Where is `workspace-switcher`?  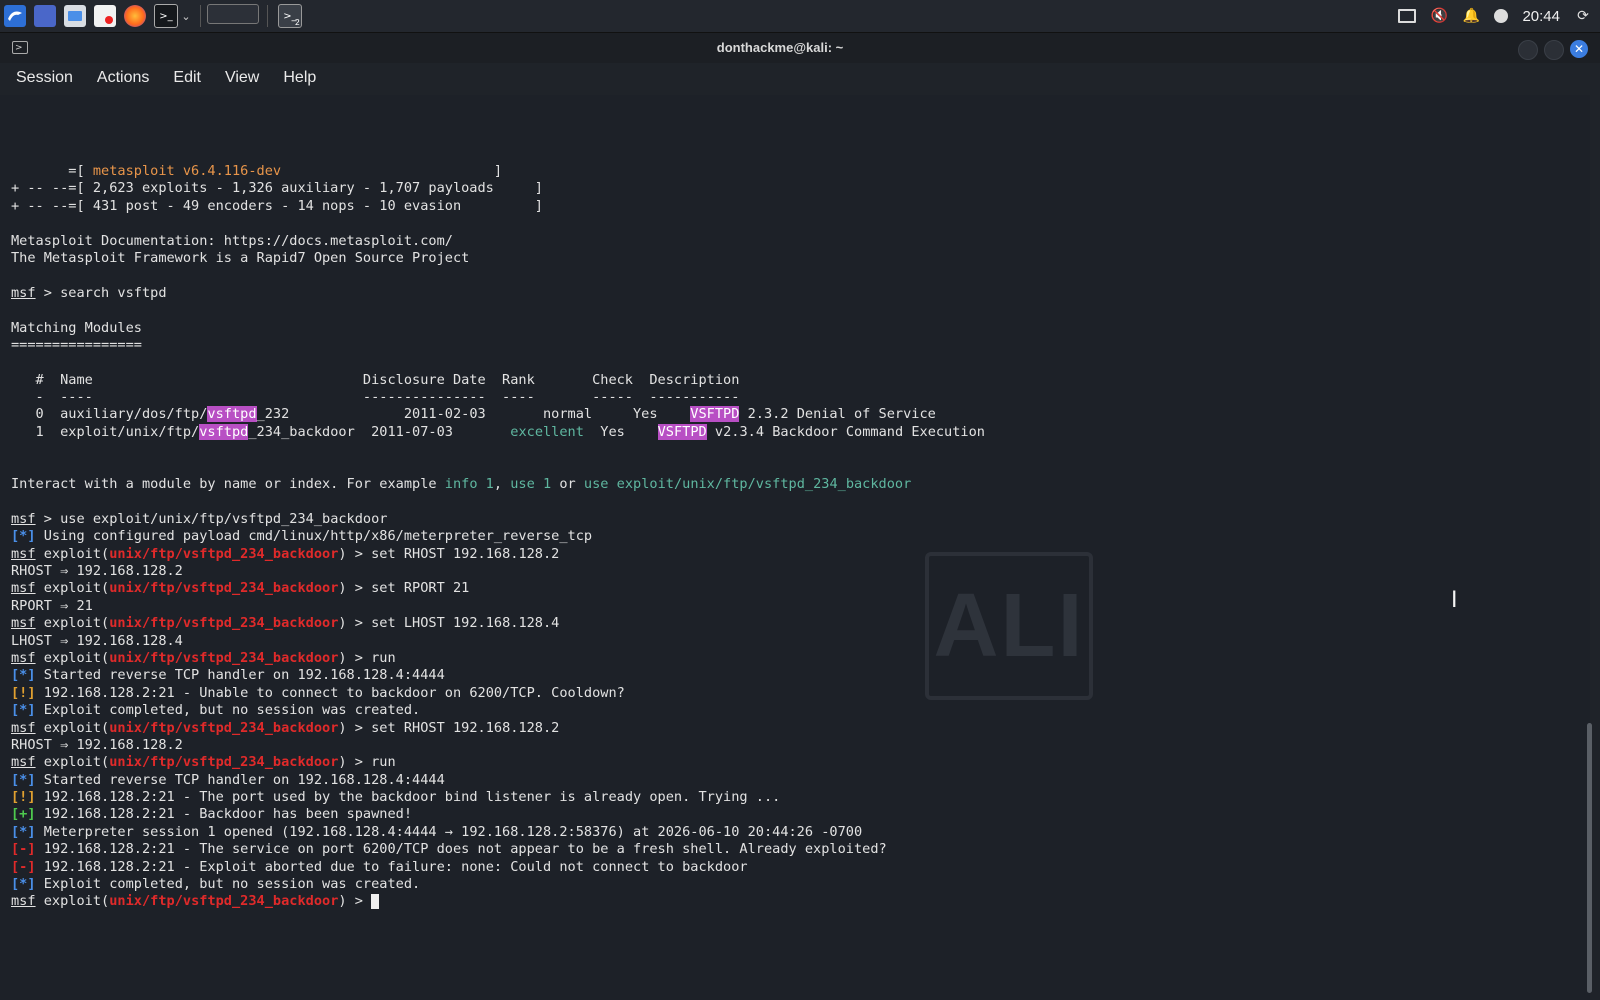 workspace-switcher is located at coordinates (233, 14).